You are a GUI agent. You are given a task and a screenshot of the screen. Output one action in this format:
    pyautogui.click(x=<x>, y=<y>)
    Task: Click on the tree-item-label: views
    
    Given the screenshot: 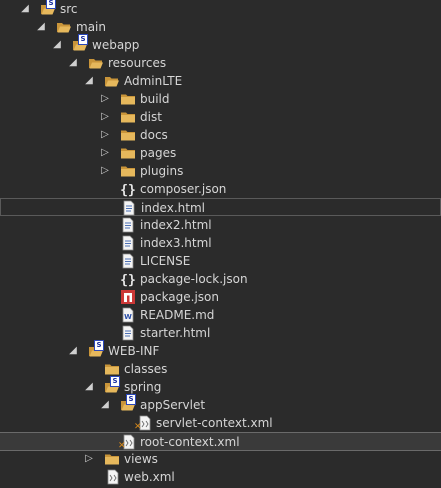 What is the action you would take?
    pyautogui.click(x=141, y=459)
    